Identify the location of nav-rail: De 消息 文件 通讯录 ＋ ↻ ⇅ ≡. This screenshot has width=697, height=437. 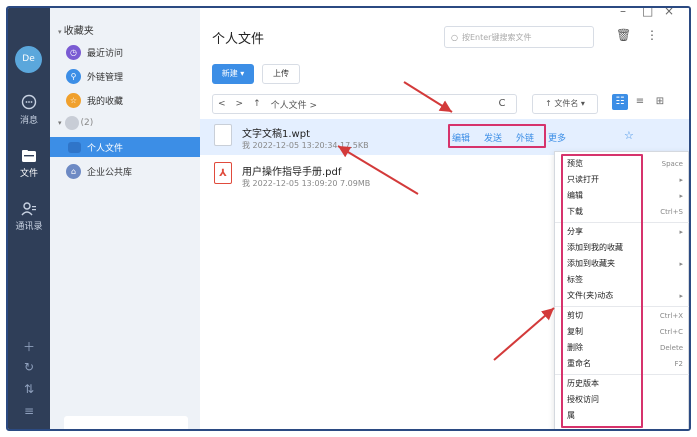
(29, 218).